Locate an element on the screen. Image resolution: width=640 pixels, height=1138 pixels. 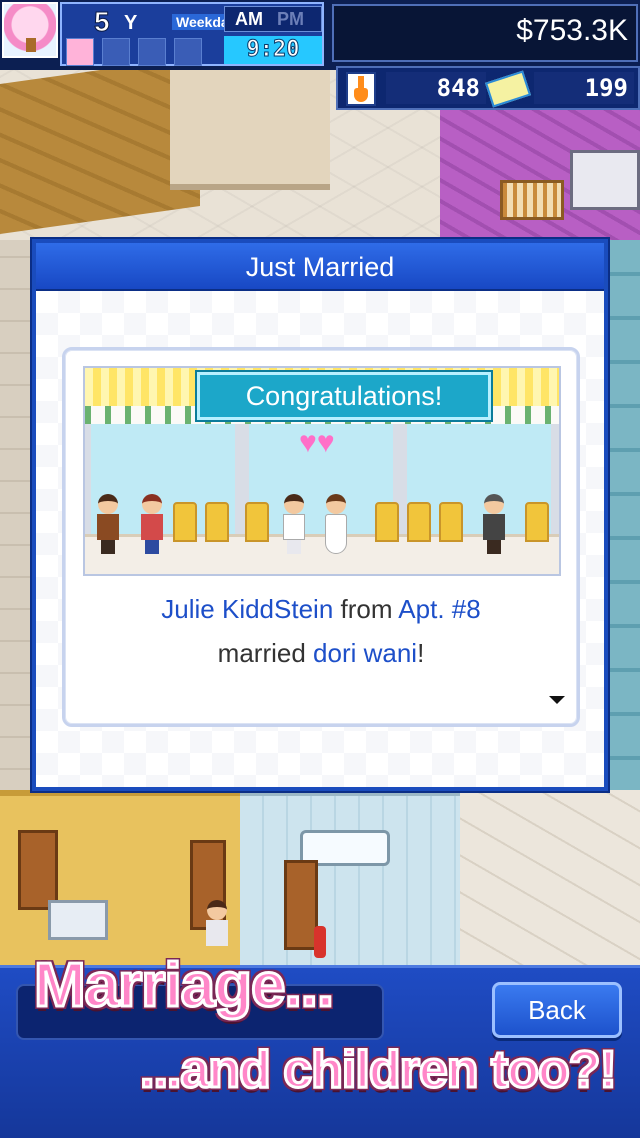
room-wall is located at coordinates (250, 130).